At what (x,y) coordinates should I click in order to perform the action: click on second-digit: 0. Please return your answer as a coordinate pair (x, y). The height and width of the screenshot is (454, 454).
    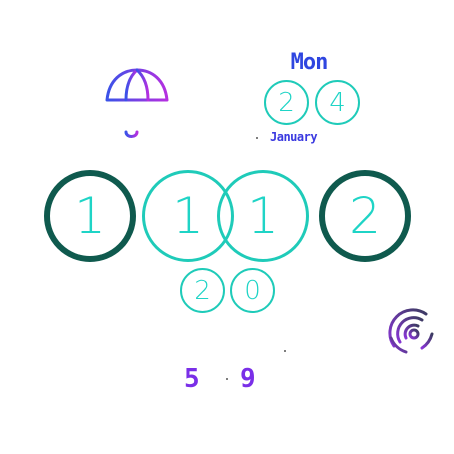
    Looking at the image, I should click on (252, 290).